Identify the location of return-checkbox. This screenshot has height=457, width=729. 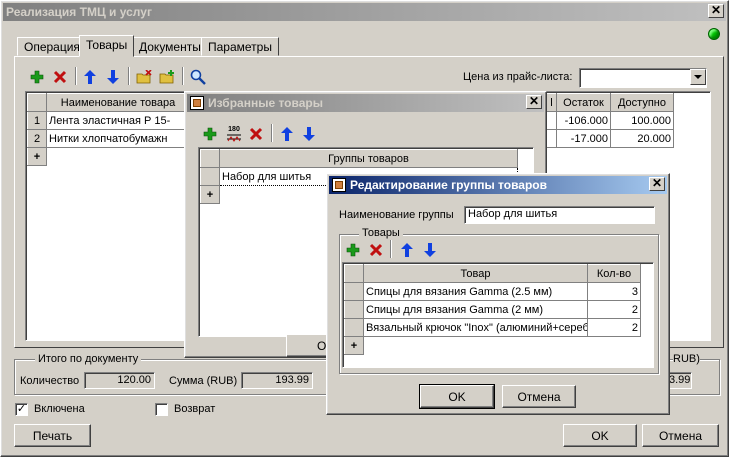
(161, 409).